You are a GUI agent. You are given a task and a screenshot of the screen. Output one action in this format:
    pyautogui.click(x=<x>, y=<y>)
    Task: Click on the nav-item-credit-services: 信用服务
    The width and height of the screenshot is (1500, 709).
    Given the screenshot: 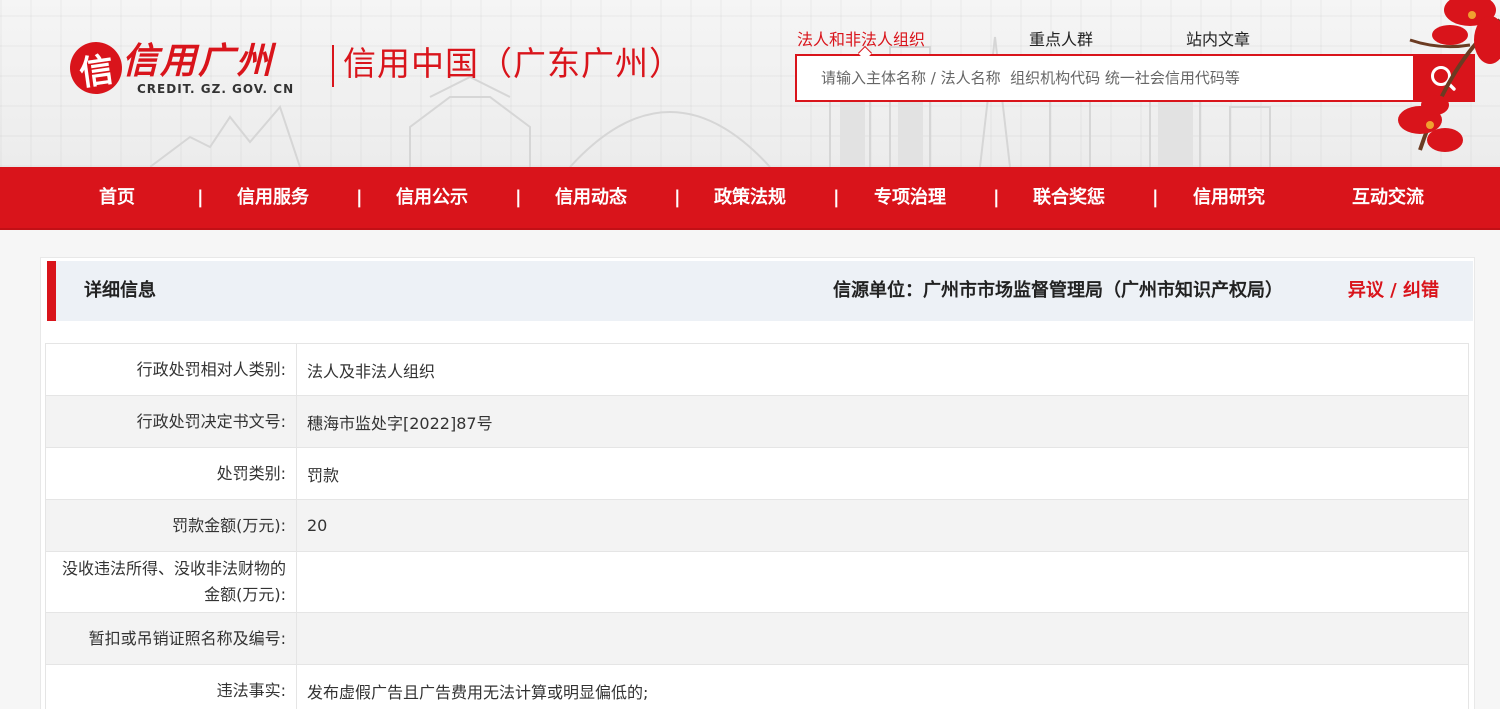 What is the action you would take?
    pyautogui.click(x=273, y=197)
    